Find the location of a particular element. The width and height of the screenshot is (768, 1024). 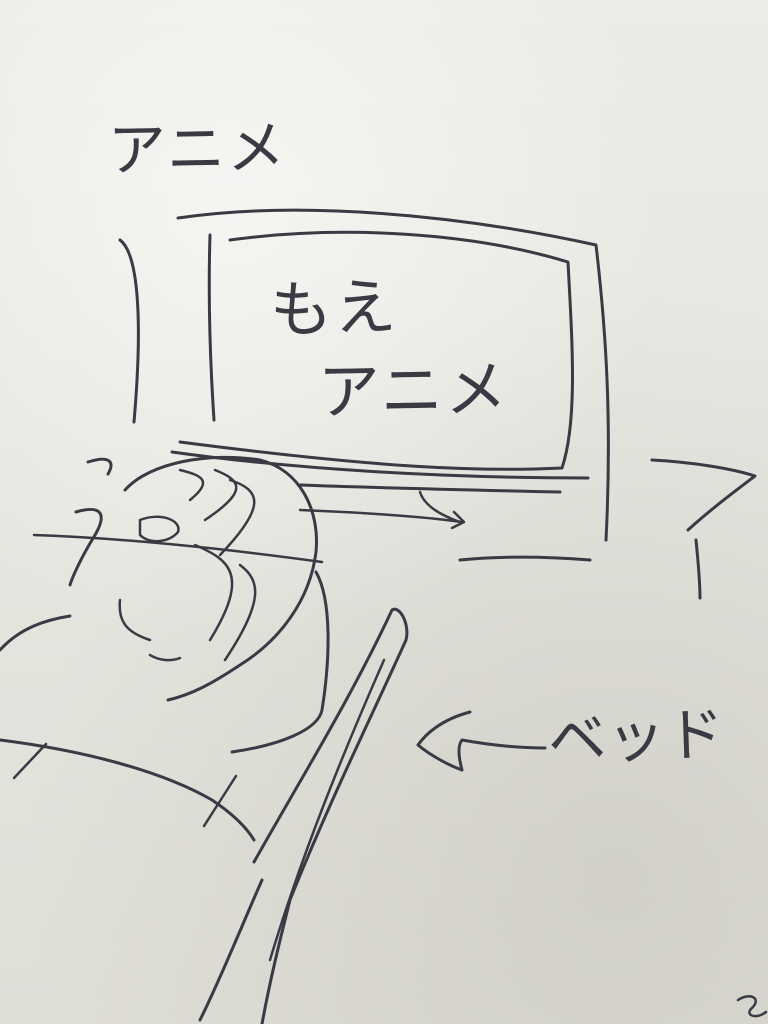

bed-headboard is located at coordinates (330, 815).